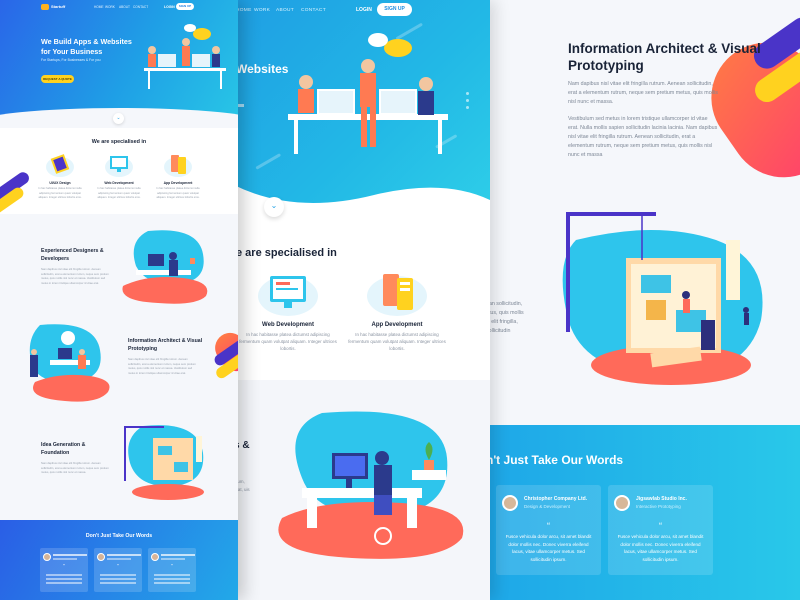 The image size is (800, 600). I want to click on logo-icon, so click(45, 7).